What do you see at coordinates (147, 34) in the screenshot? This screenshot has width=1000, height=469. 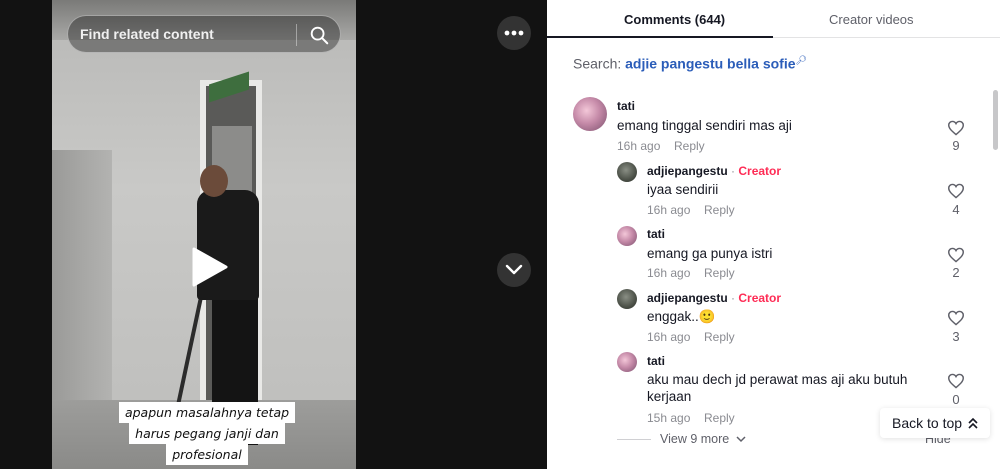 I see `search-placeholder: Find related content` at bounding box center [147, 34].